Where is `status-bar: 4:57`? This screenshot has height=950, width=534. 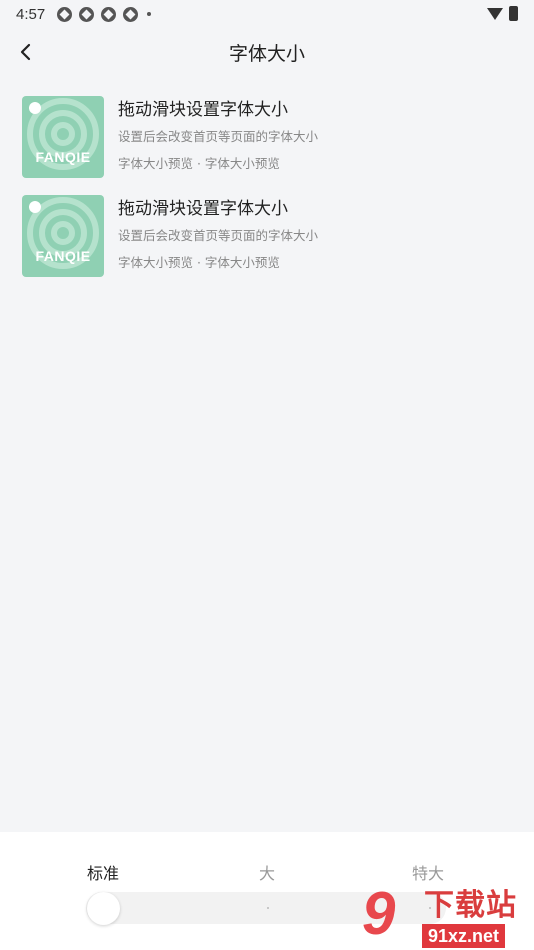 status-bar: 4:57 is located at coordinates (267, 14).